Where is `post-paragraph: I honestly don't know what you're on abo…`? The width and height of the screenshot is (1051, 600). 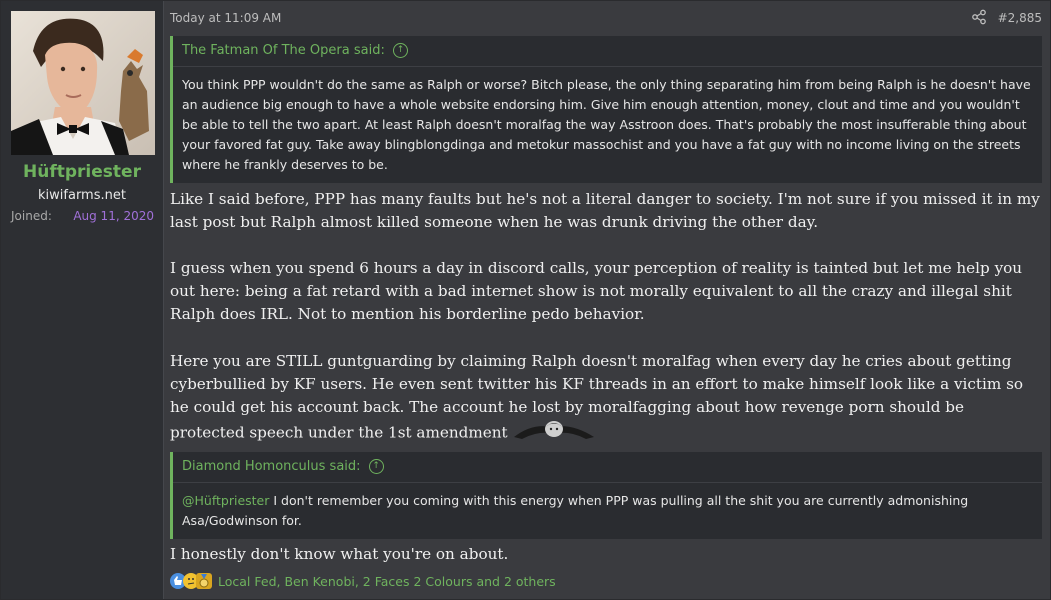 post-paragraph: I honestly don't know what you're on abo… is located at coordinates (339, 554).